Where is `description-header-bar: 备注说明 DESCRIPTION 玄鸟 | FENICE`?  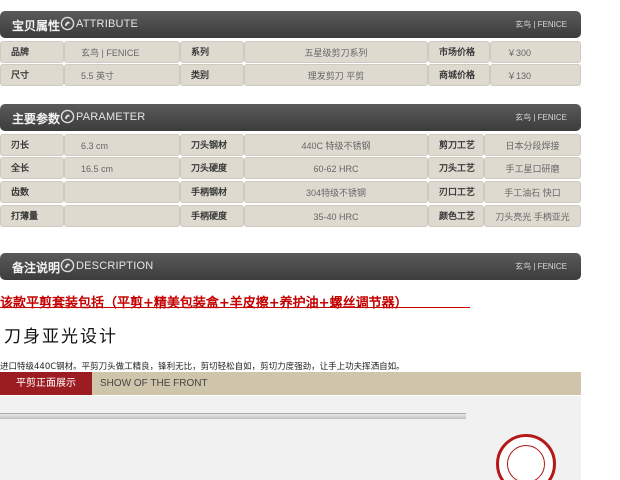
description-header-bar: 备注说明 DESCRIPTION 玄鸟 | FENICE is located at coordinates (290, 266).